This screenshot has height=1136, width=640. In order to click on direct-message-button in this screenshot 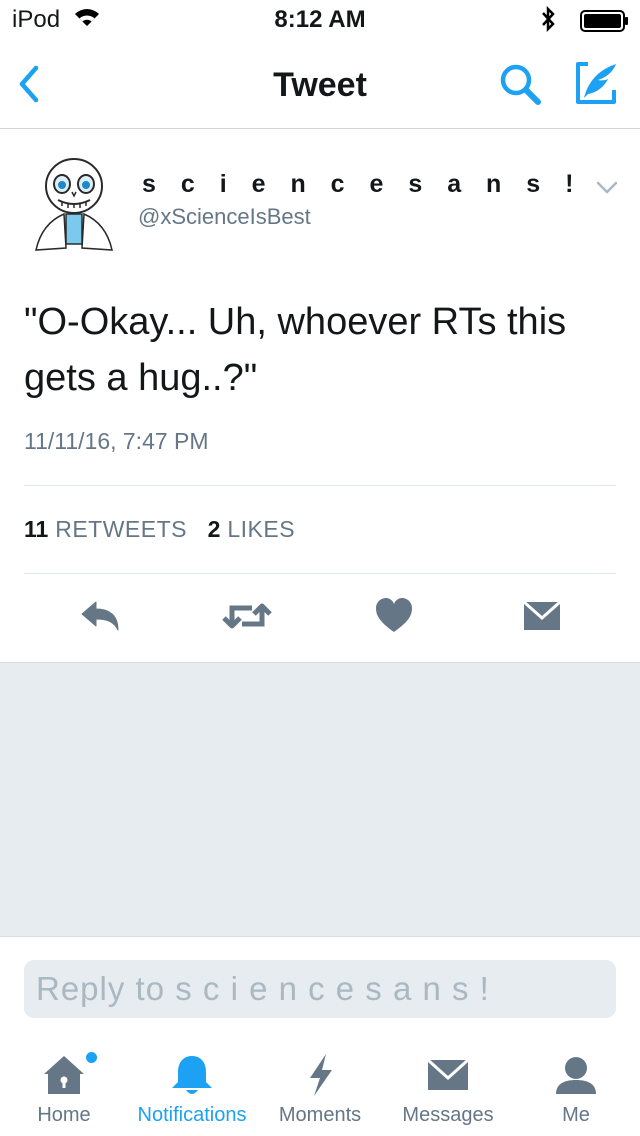, I will do `click(542, 616)`.